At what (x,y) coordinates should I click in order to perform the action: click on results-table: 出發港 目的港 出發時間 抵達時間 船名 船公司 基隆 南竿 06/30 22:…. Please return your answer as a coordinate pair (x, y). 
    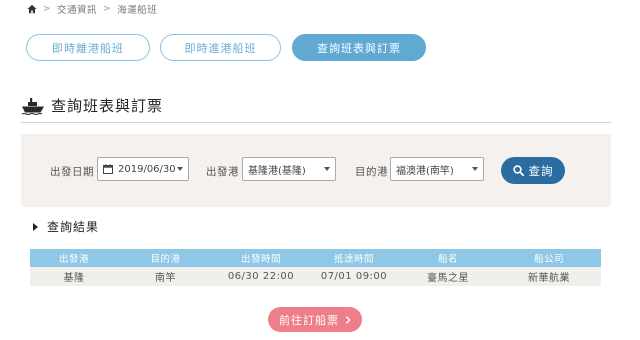
    Looking at the image, I should click on (315, 267).